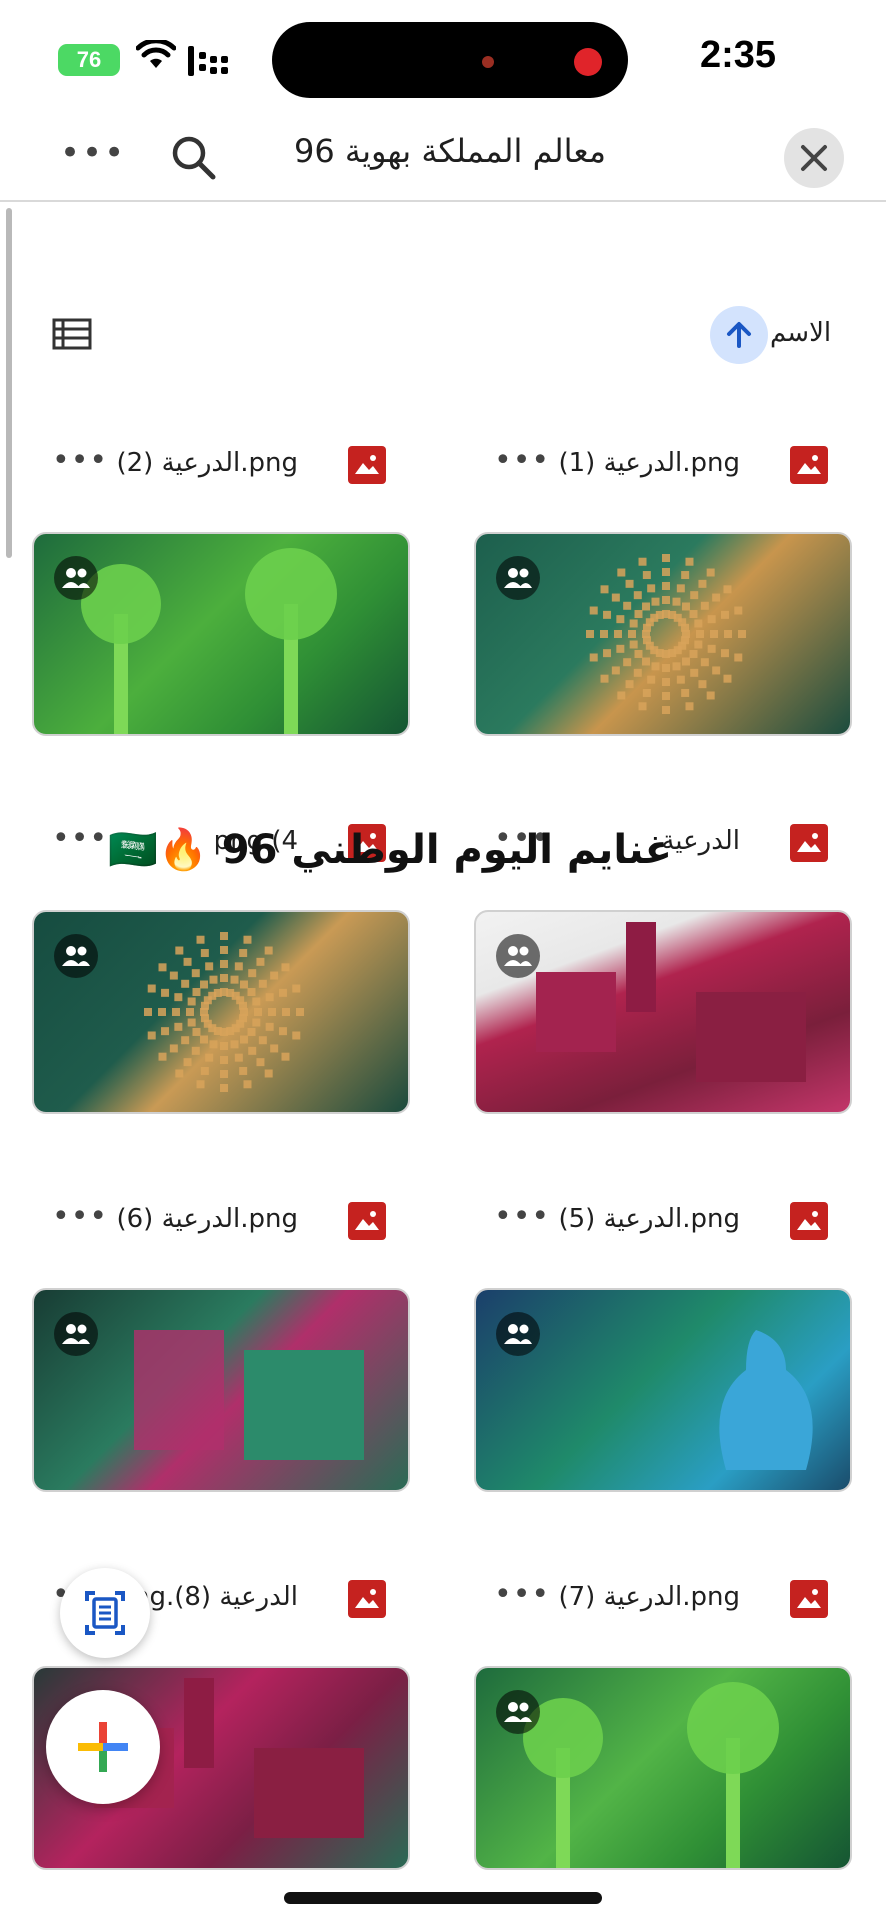 Image resolution: width=886 pixels, height=1920 pixels. What do you see at coordinates (649, 1597) in the screenshot?
I see `file-name: الدرعية (7).png` at bounding box center [649, 1597].